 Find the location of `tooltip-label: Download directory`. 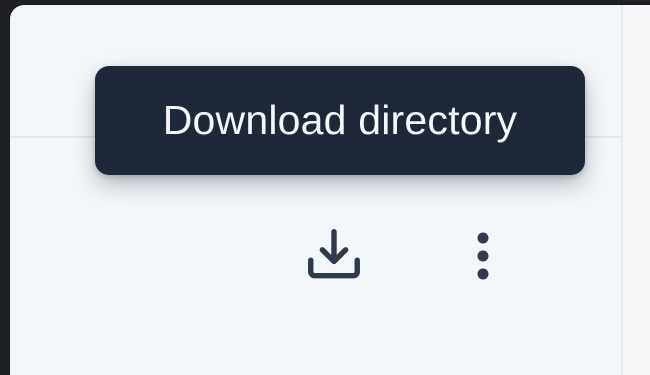

tooltip-label: Download directory is located at coordinates (340, 120).